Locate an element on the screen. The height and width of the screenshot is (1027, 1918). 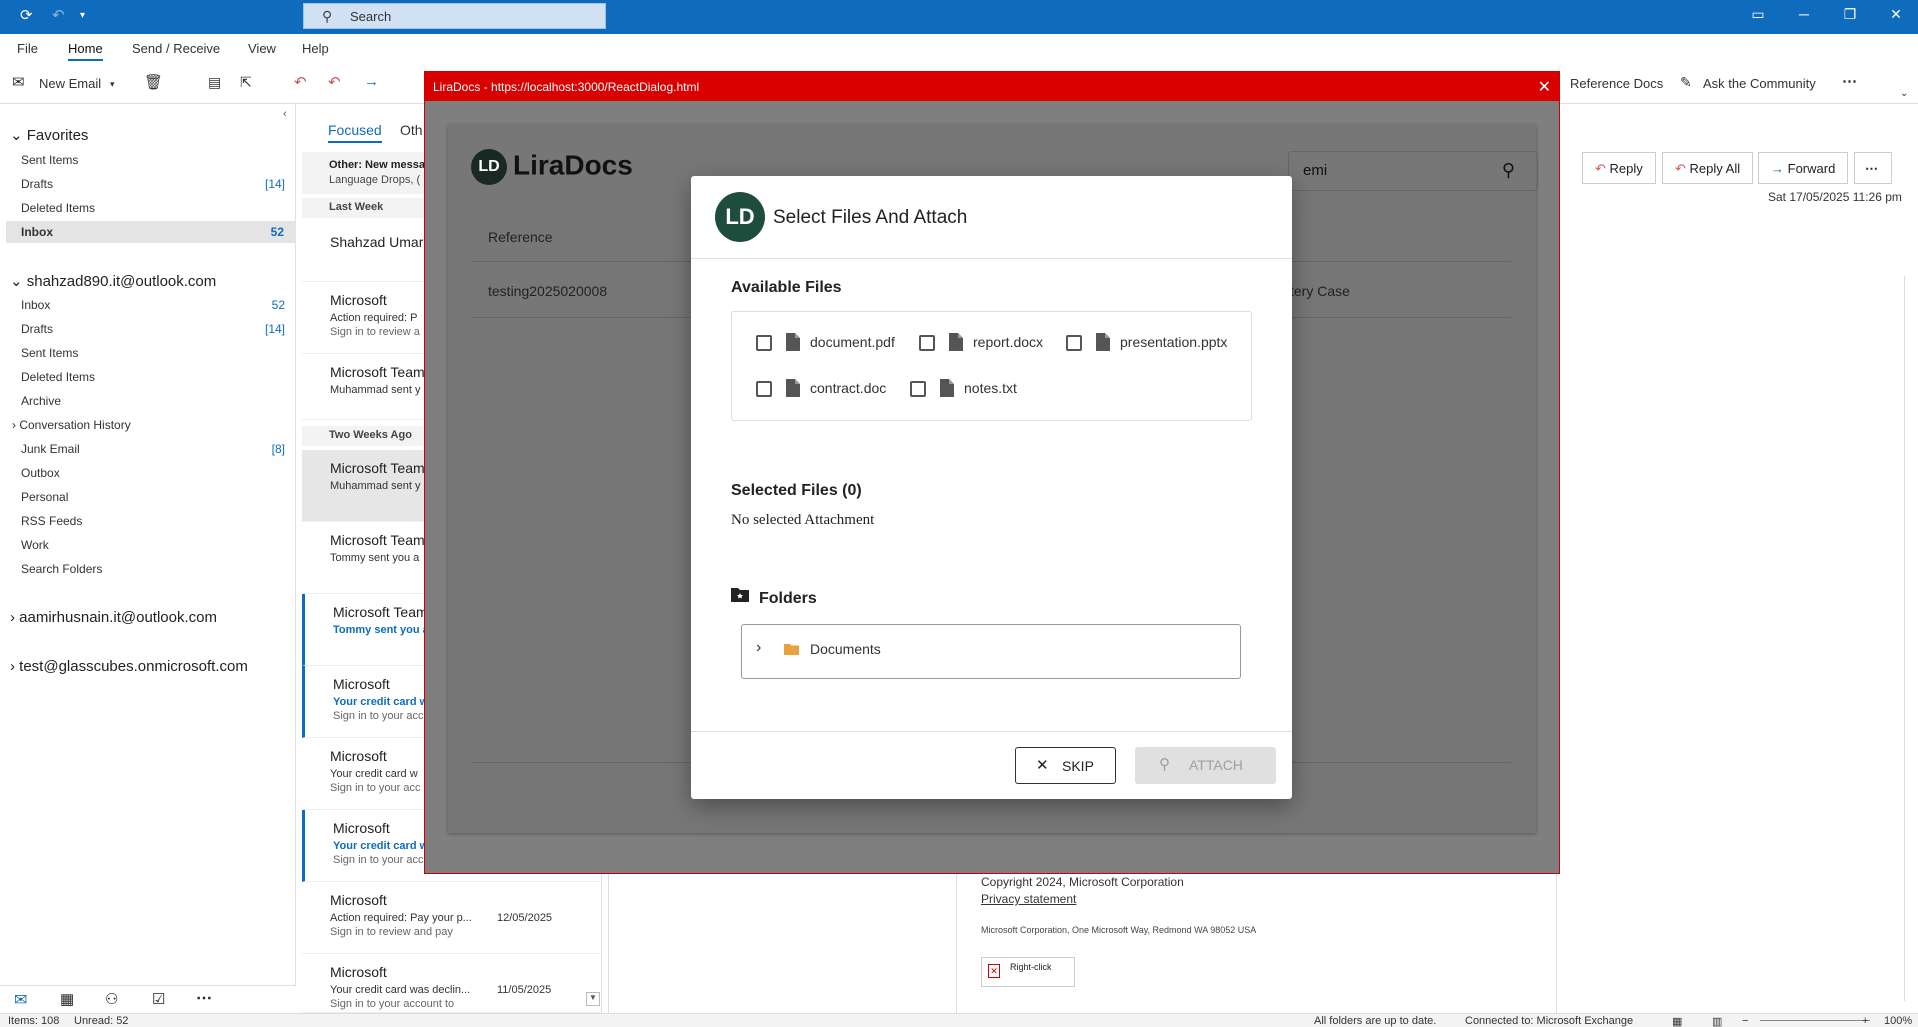
forward-button: → Forward is located at coordinates (1803, 168).